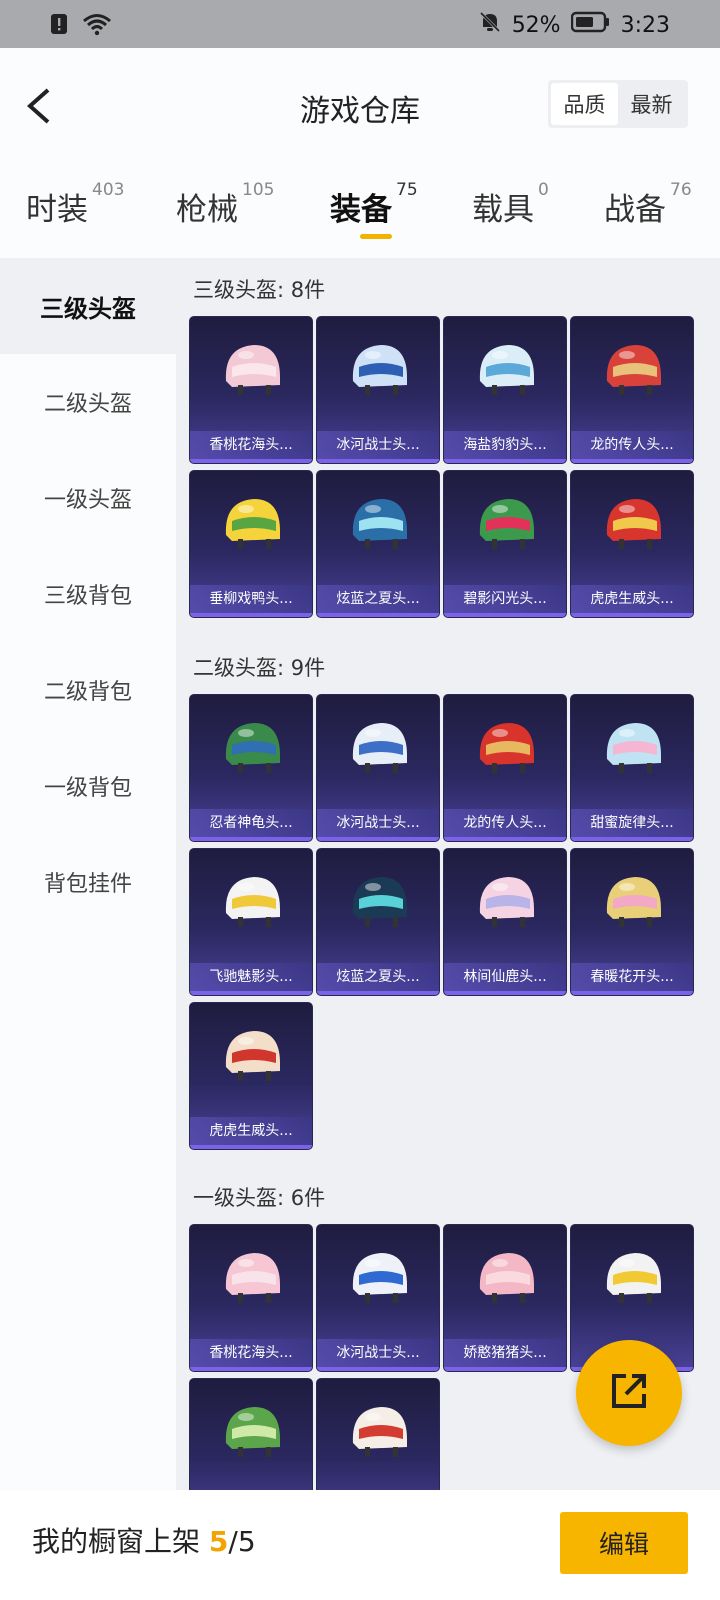 The height and width of the screenshot is (1600, 720). I want to click on share-icon, so click(629, 1393).